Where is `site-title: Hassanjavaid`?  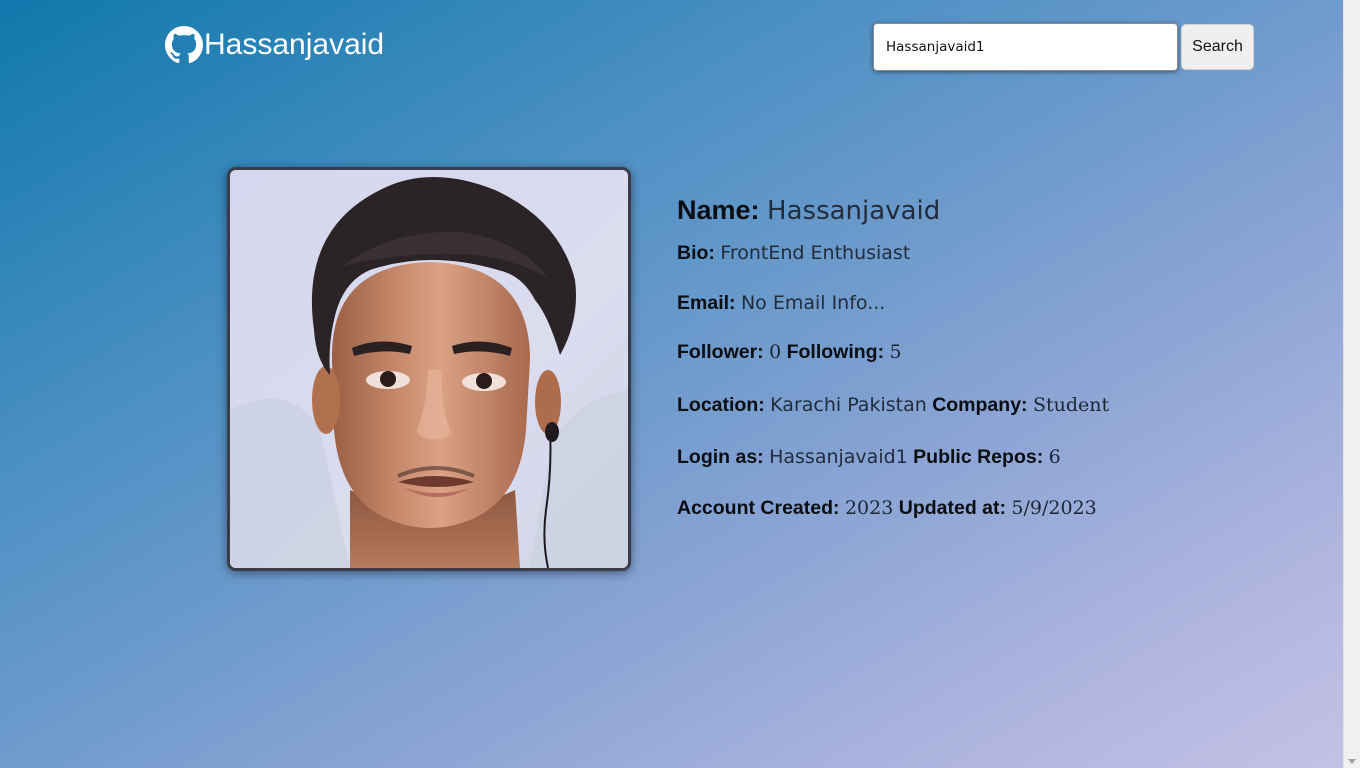 site-title: Hassanjavaid is located at coordinates (294, 44).